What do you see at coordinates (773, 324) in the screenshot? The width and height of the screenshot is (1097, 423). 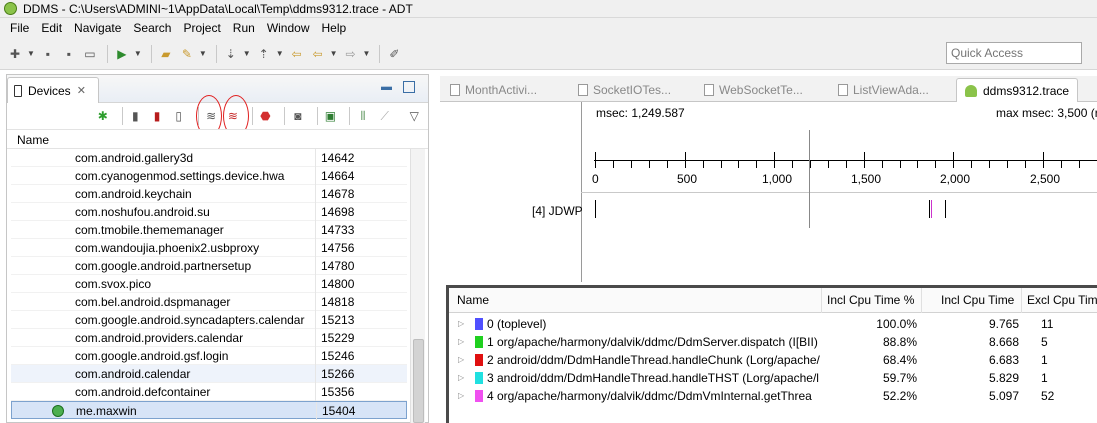 I see `table-row: ▷ 0 (toplevel) 100.0% 9.765 11` at bounding box center [773, 324].